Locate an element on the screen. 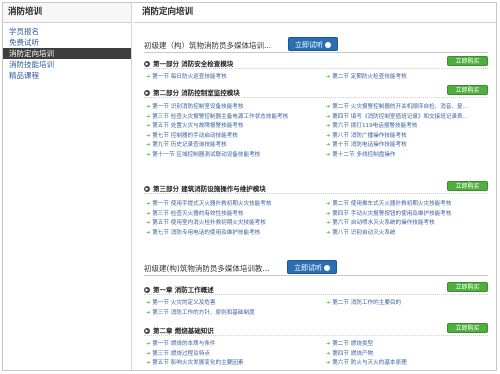 The width and height of the screenshot is (500, 374). sidebar-item: 精品课程 is located at coordinates (67, 75).